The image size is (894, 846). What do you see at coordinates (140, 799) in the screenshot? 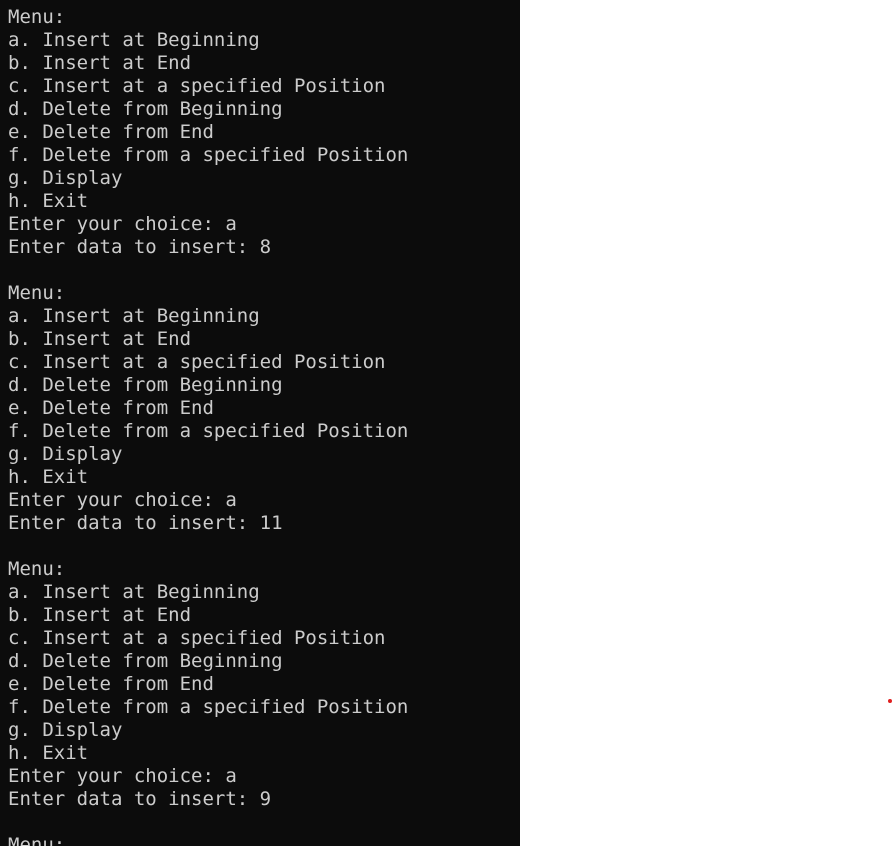
I see `console-line: Enter data to insert: 9` at bounding box center [140, 799].